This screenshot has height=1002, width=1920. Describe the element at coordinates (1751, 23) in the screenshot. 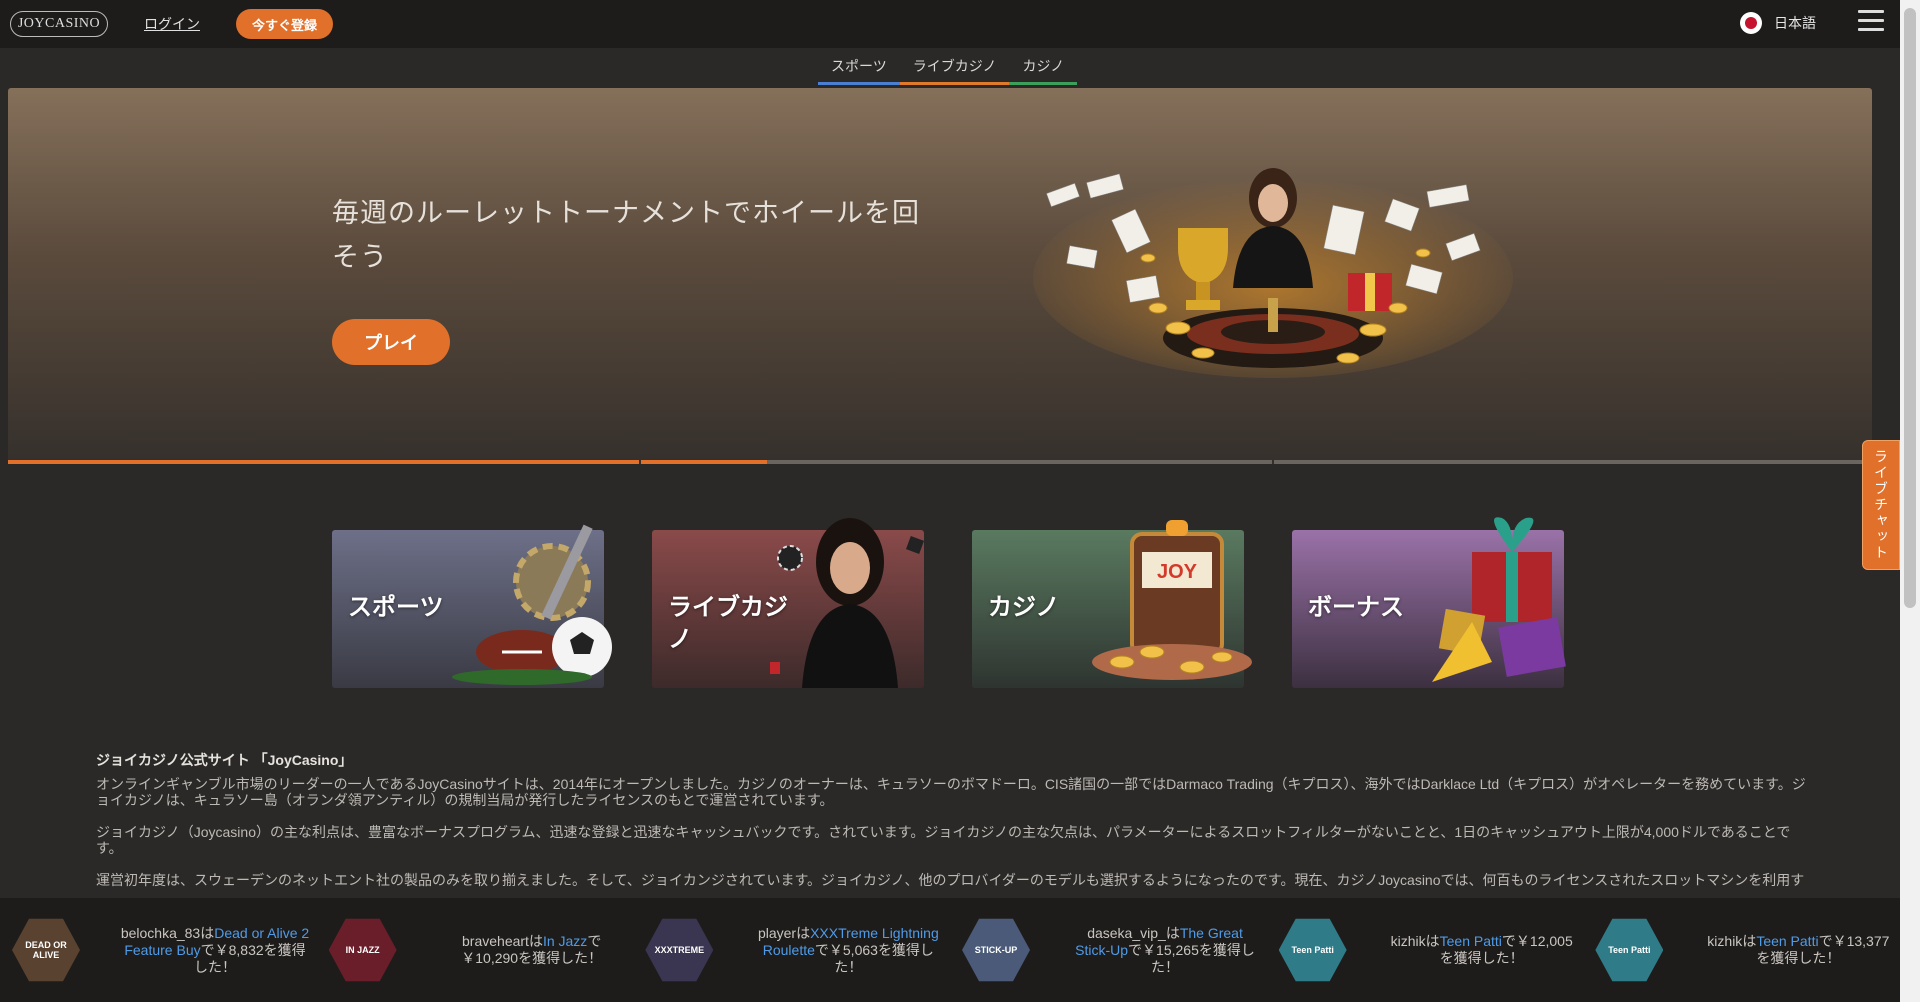

I see `japan-flag-icon` at that location.